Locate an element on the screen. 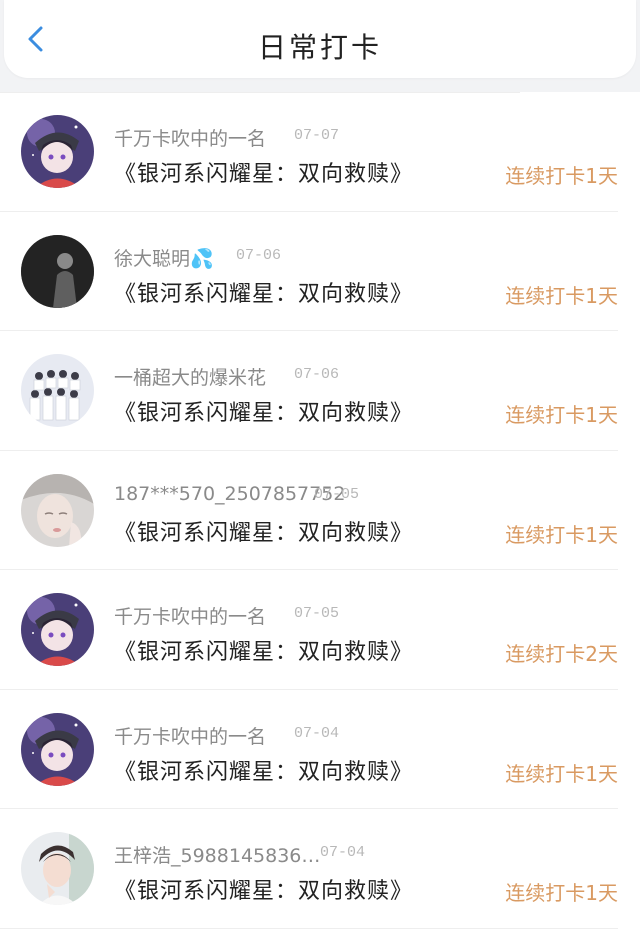  top-bar: 日常打卡 is located at coordinates (320, 39).